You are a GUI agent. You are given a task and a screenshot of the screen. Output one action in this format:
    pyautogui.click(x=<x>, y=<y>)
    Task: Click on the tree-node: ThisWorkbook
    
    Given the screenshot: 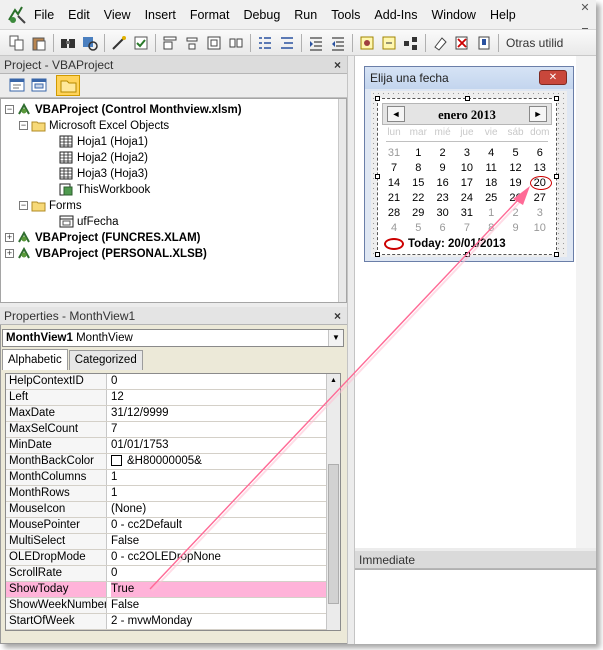 What is the action you would take?
    pyautogui.click(x=98, y=189)
    